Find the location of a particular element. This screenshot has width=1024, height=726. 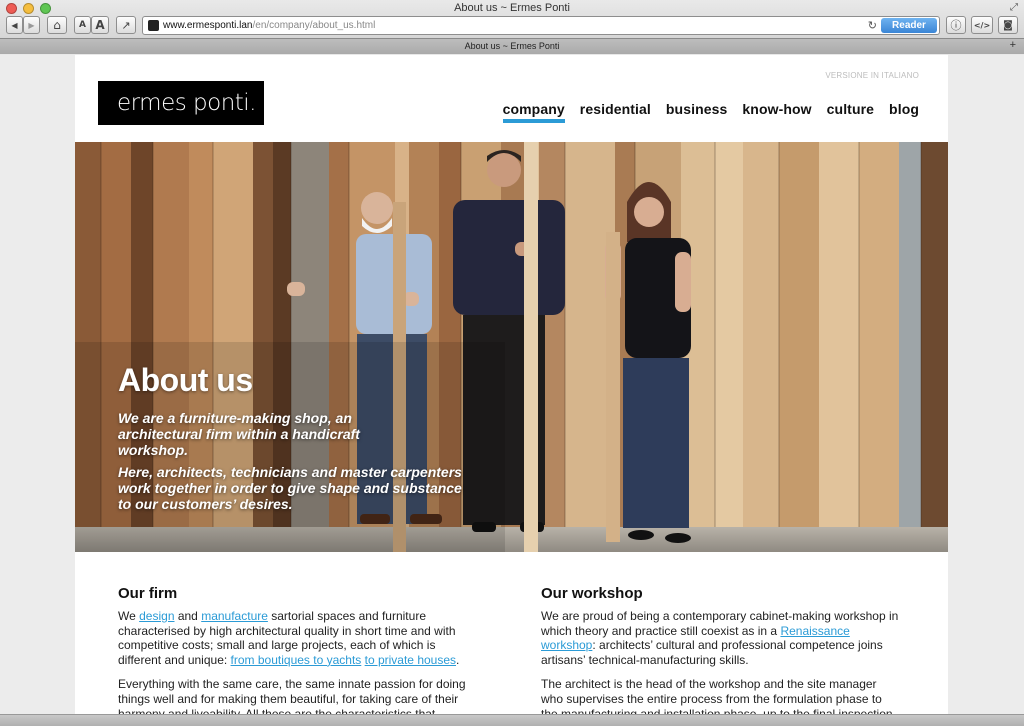

nav-item-residential: residential is located at coordinates (615, 112).